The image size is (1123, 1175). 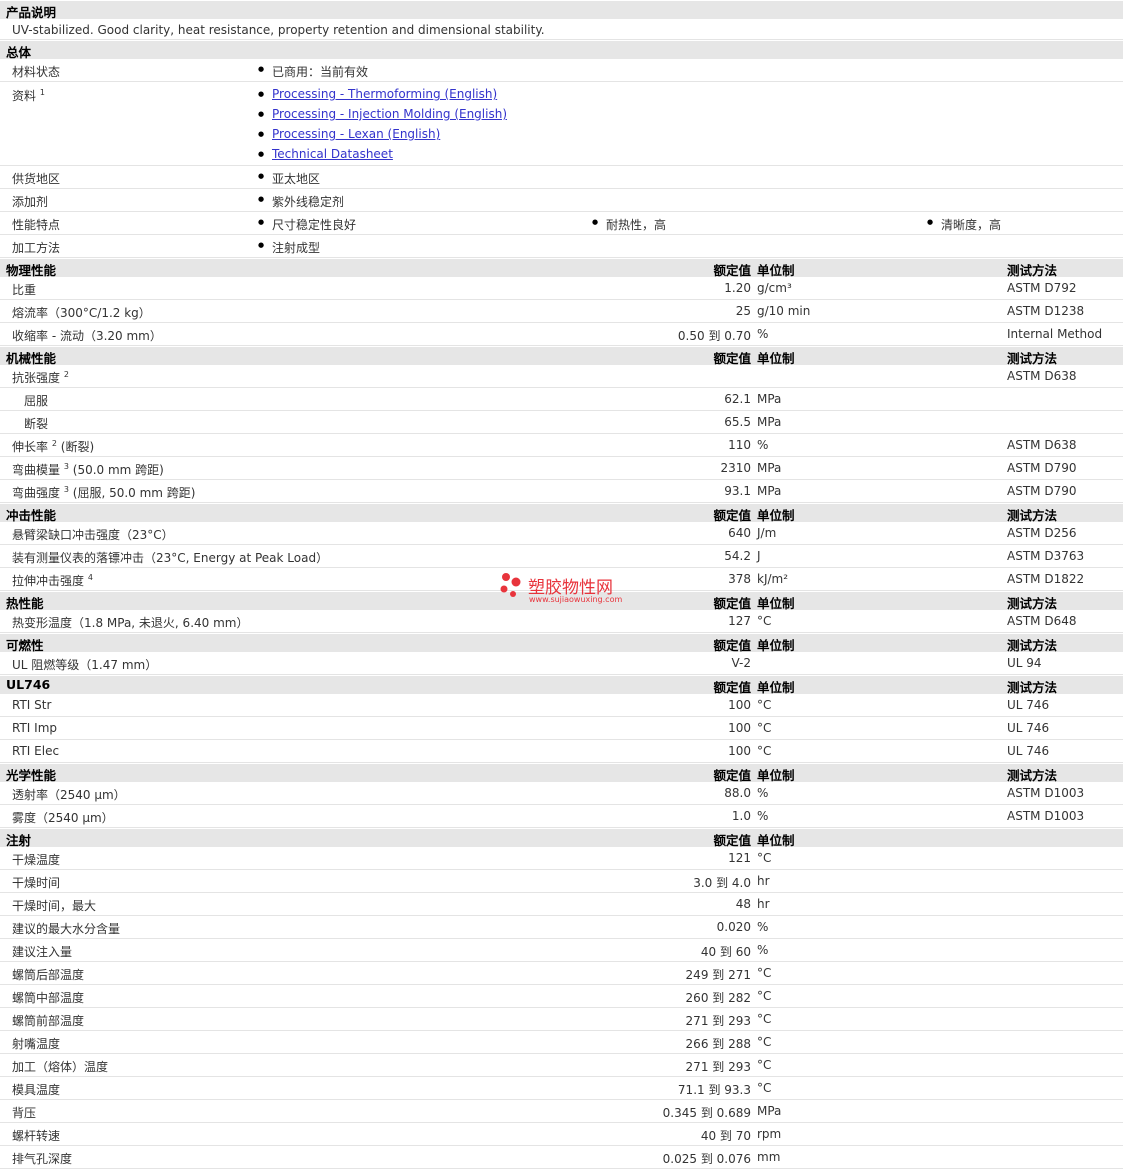 I want to click on property-value: 2310, so click(x=735, y=468).